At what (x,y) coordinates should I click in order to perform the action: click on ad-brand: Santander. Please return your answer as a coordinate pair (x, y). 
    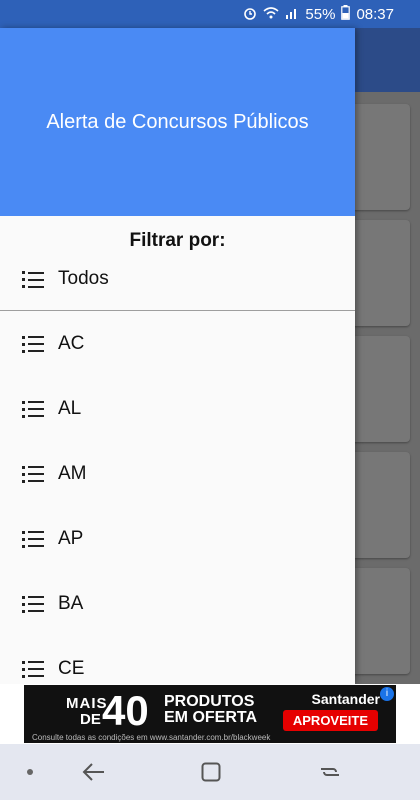
    Looking at the image, I should click on (345, 699).